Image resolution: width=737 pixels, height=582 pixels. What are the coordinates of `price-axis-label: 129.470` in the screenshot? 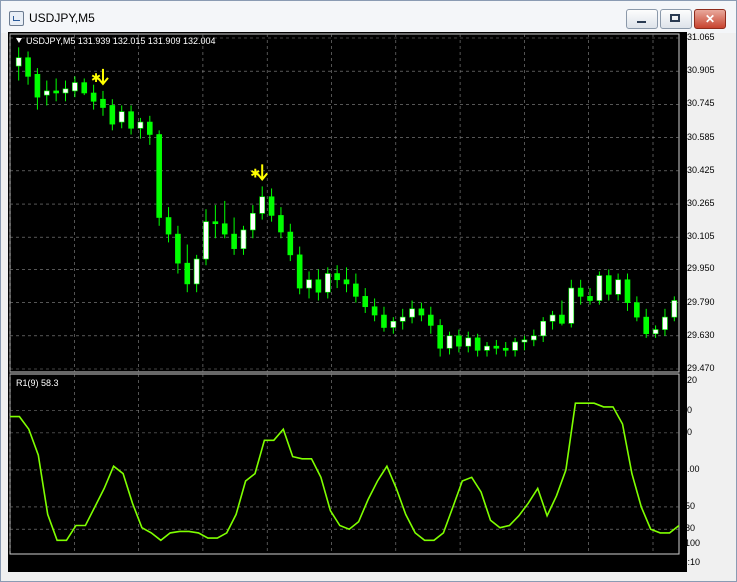 It's located at (698, 368).